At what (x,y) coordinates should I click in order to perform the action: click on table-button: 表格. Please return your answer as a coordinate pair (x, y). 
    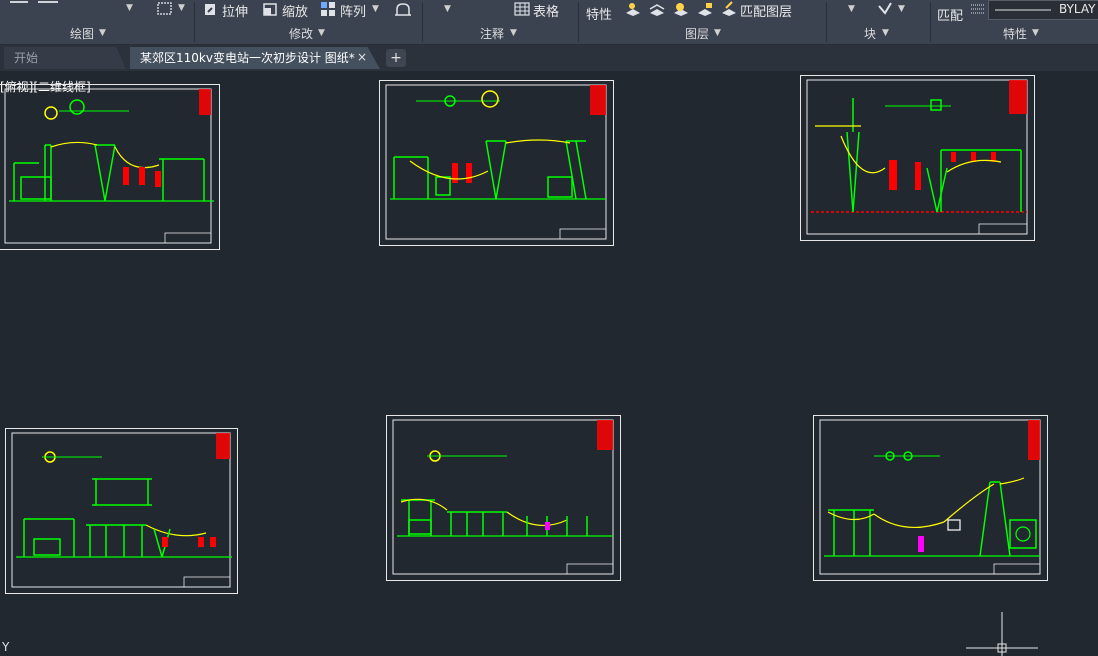
    Looking at the image, I should click on (546, 10).